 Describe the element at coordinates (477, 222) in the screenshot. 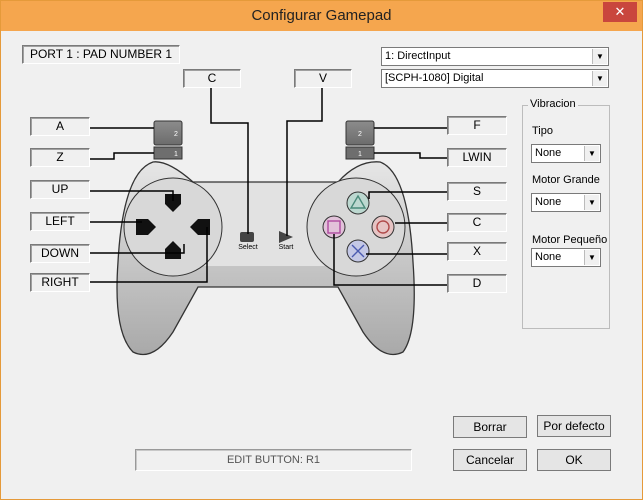

I see `mapping-circle: C` at that location.